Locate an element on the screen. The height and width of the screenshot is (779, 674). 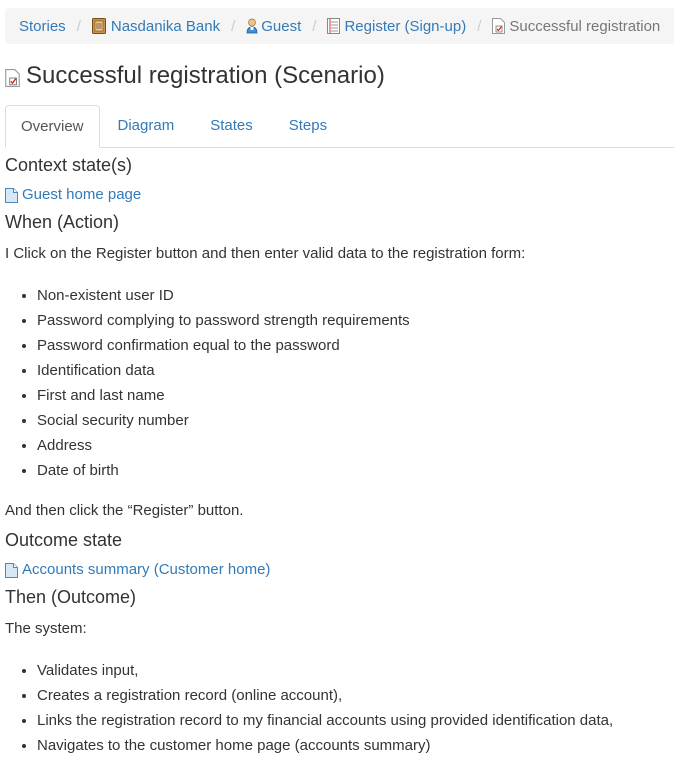
breadcrumb-current: Successful registration is located at coordinates (576, 26).